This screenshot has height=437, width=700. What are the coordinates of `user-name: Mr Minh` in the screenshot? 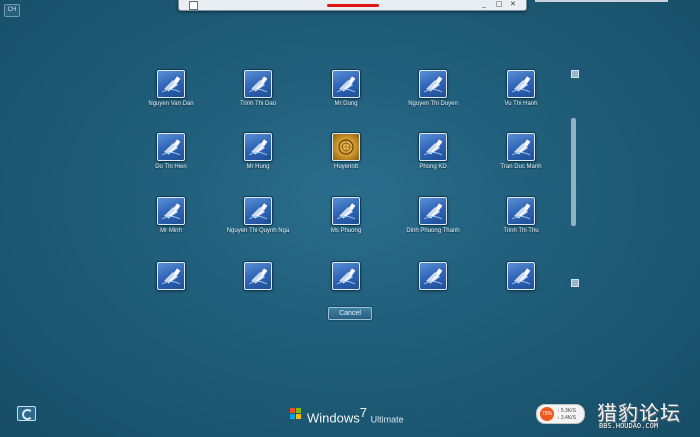 It's located at (171, 231).